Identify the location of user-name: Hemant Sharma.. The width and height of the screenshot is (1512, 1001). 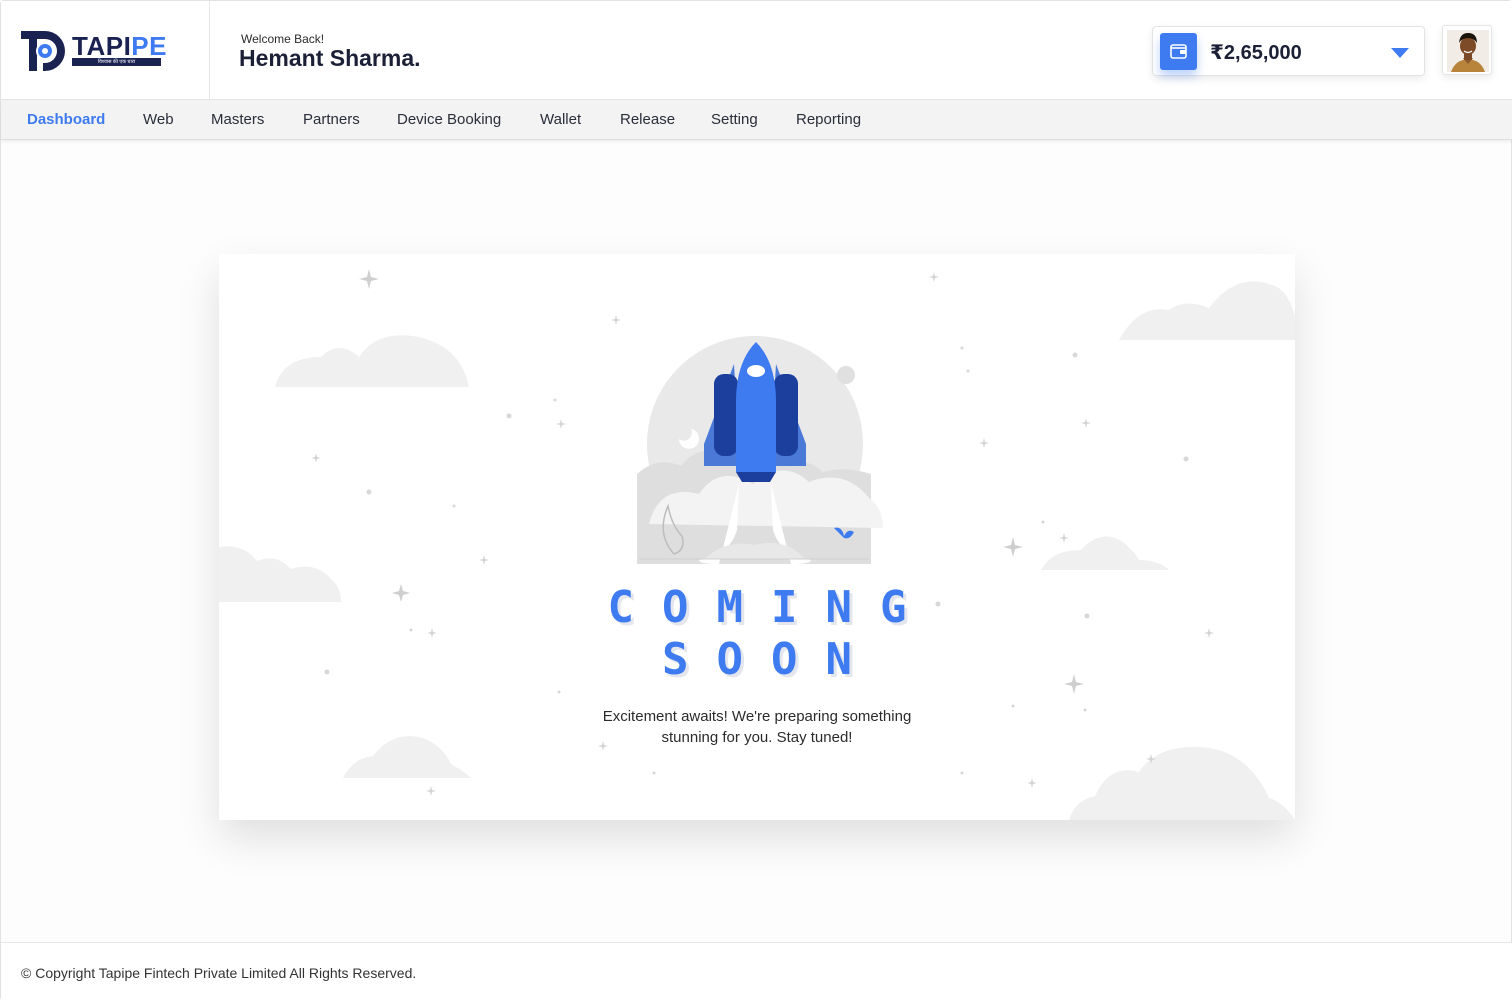
(330, 58).